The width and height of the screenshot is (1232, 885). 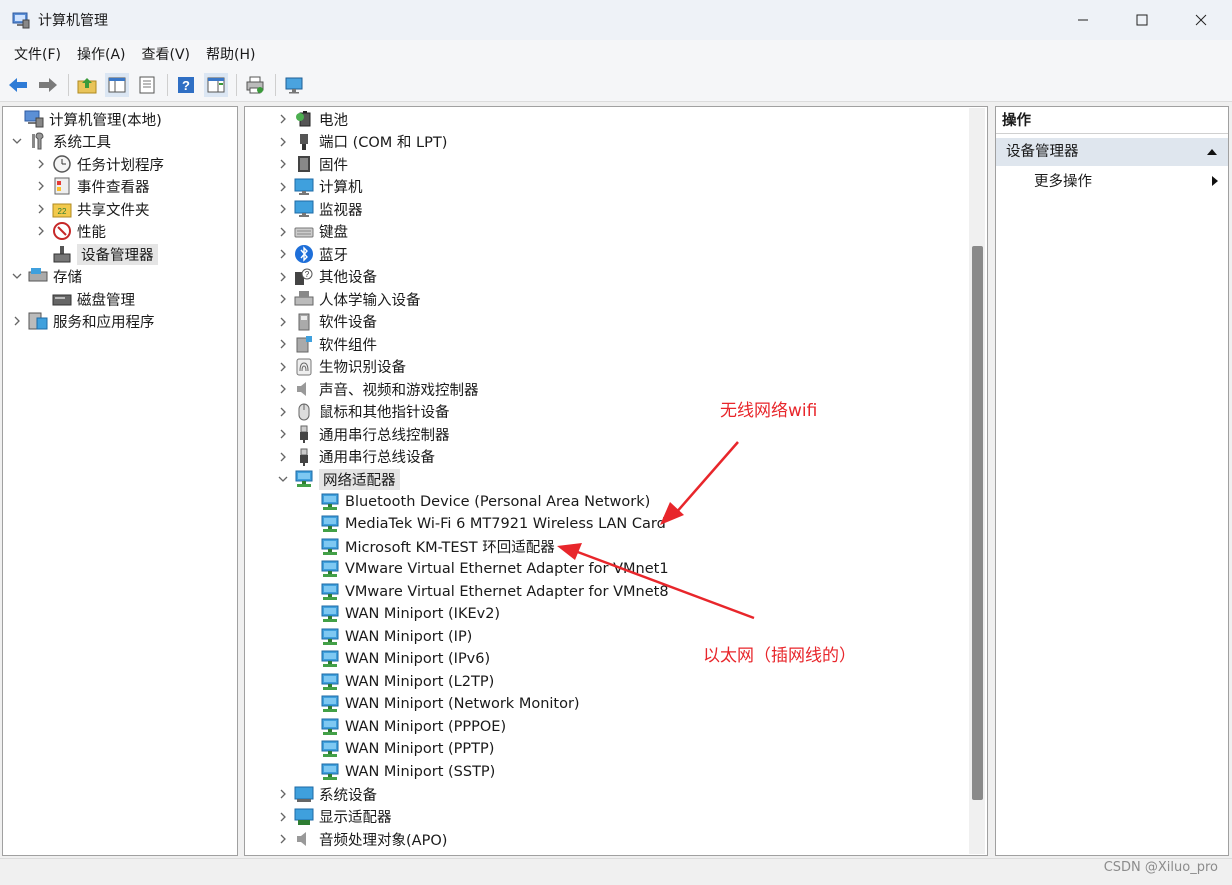 What do you see at coordinates (779, 656) in the screenshot?
I see `annotation-ethernet: 以太网（插网线的）` at bounding box center [779, 656].